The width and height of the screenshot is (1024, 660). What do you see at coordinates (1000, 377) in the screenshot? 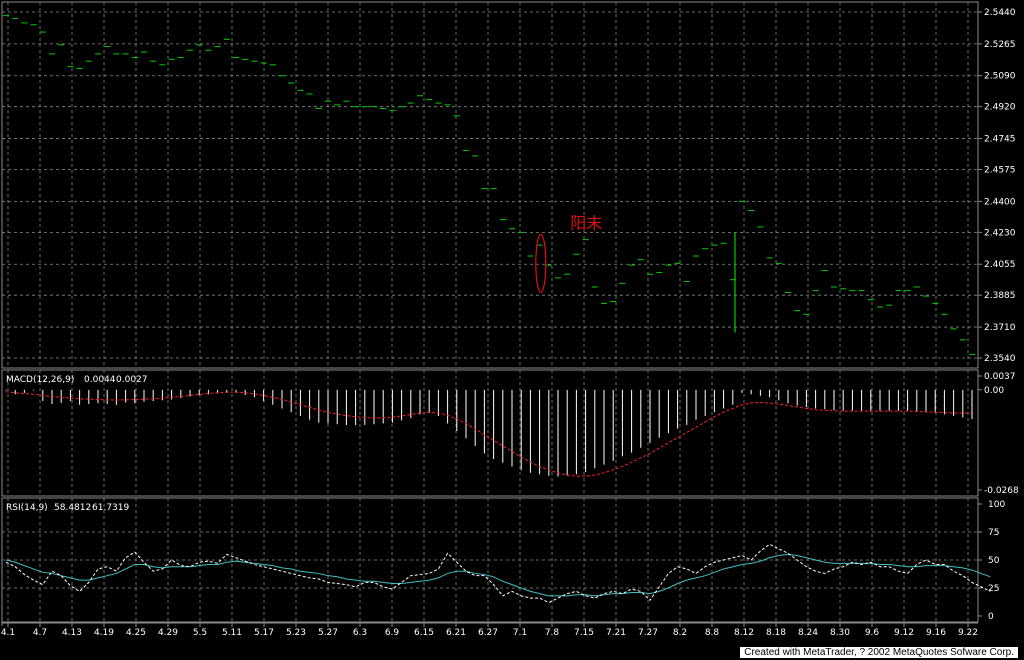
I see `macd-y-label: 0.0037` at bounding box center [1000, 377].